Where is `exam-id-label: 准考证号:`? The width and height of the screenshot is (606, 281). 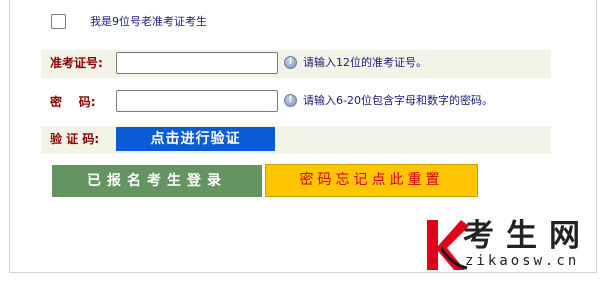
exam-id-label: 准考证号: is located at coordinates (76, 63).